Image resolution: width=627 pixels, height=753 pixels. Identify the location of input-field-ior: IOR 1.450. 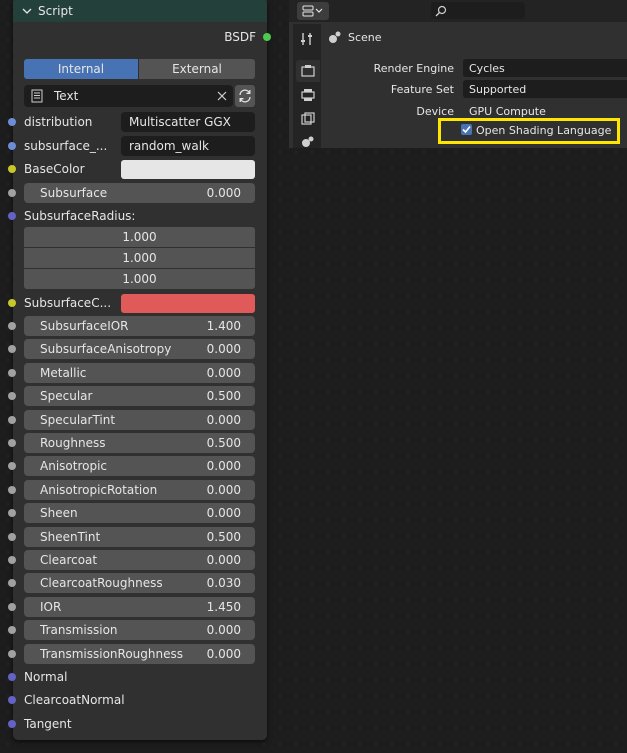
(139, 607).